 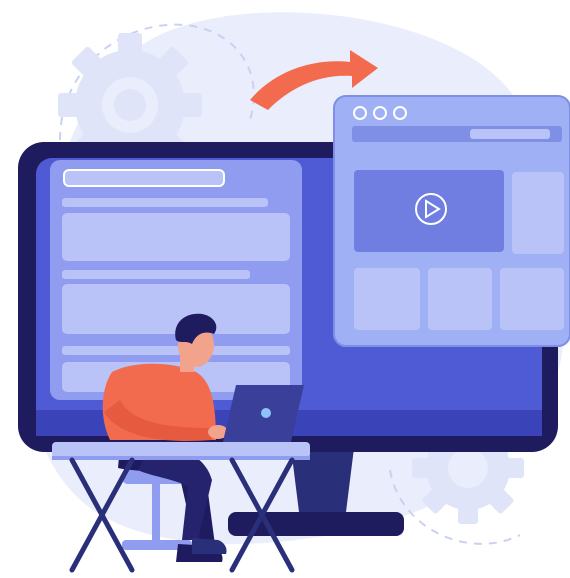 What do you see at coordinates (538, 213) in the screenshot?
I see `side-block` at bounding box center [538, 213].